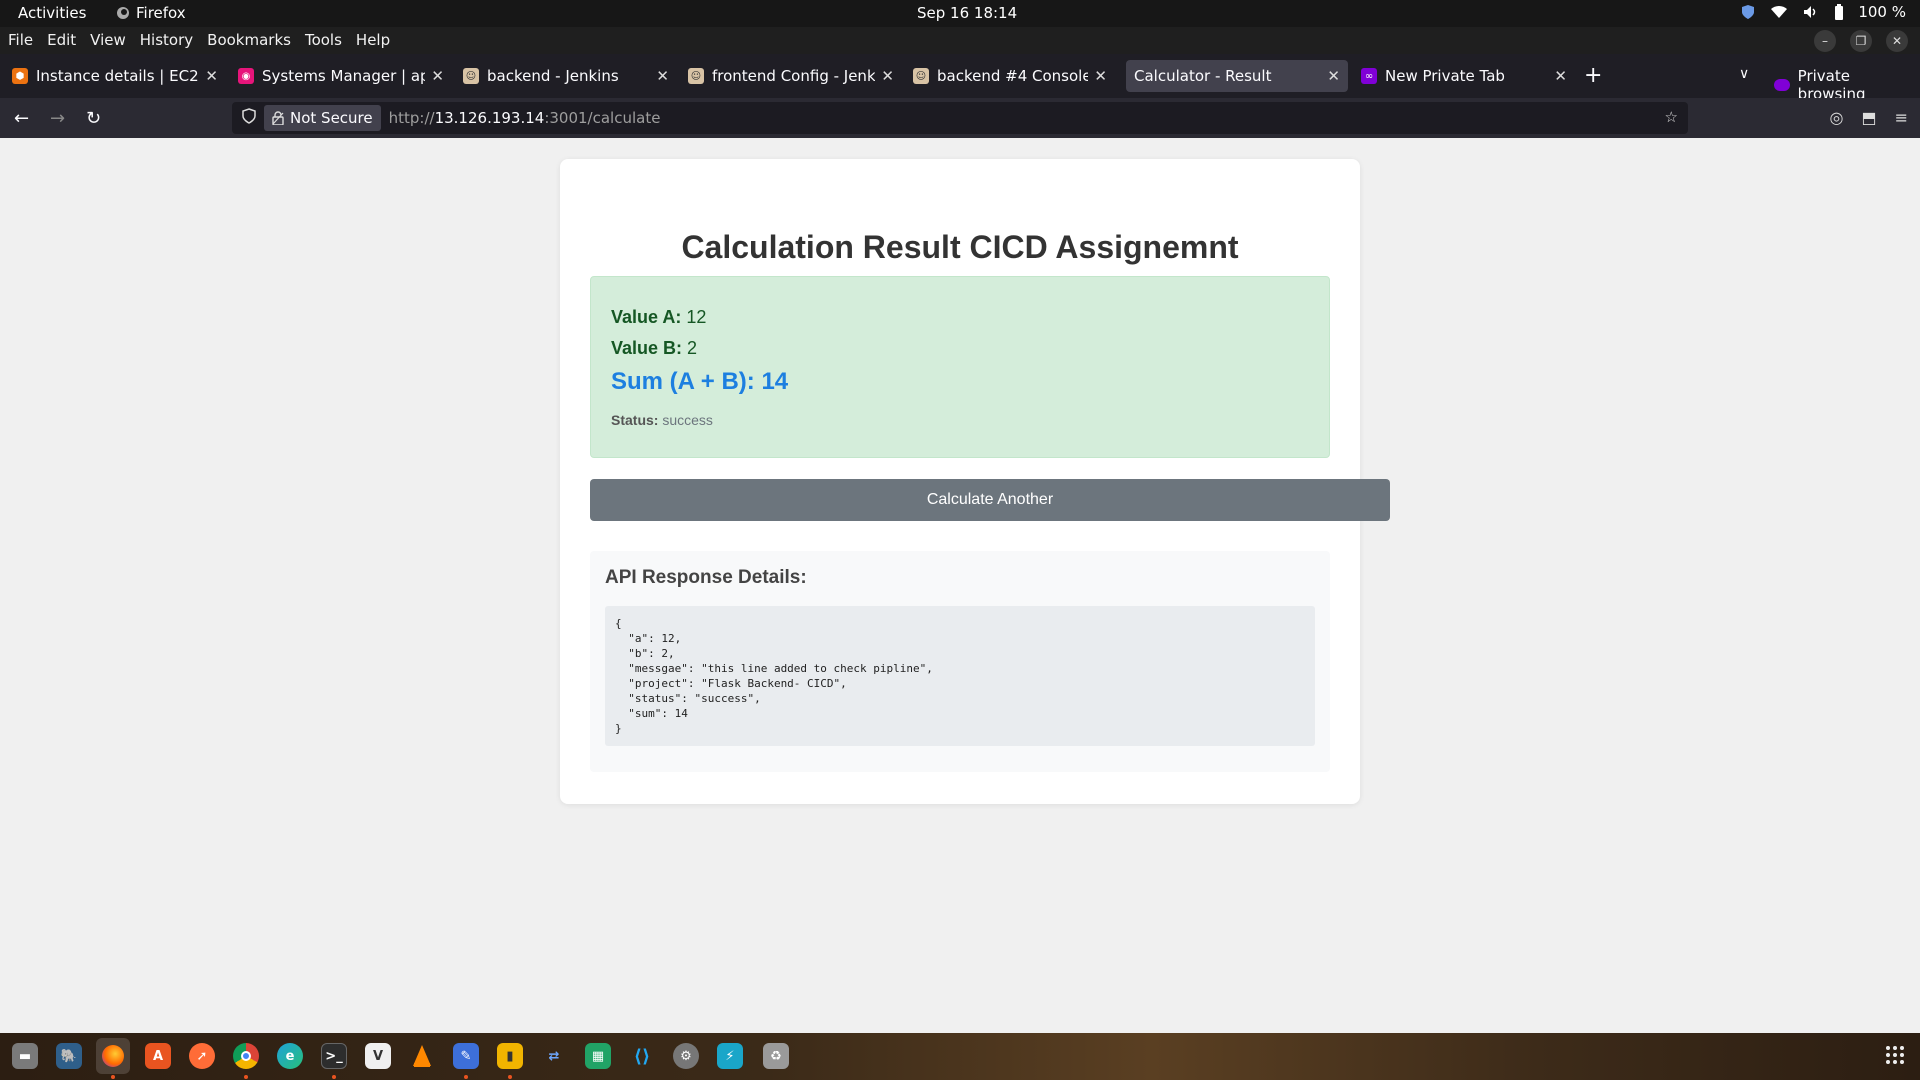 Image resolution: width=1920 pixels, height=1080 pixels. I want to click on vlc-icon, so click(422, 1056).